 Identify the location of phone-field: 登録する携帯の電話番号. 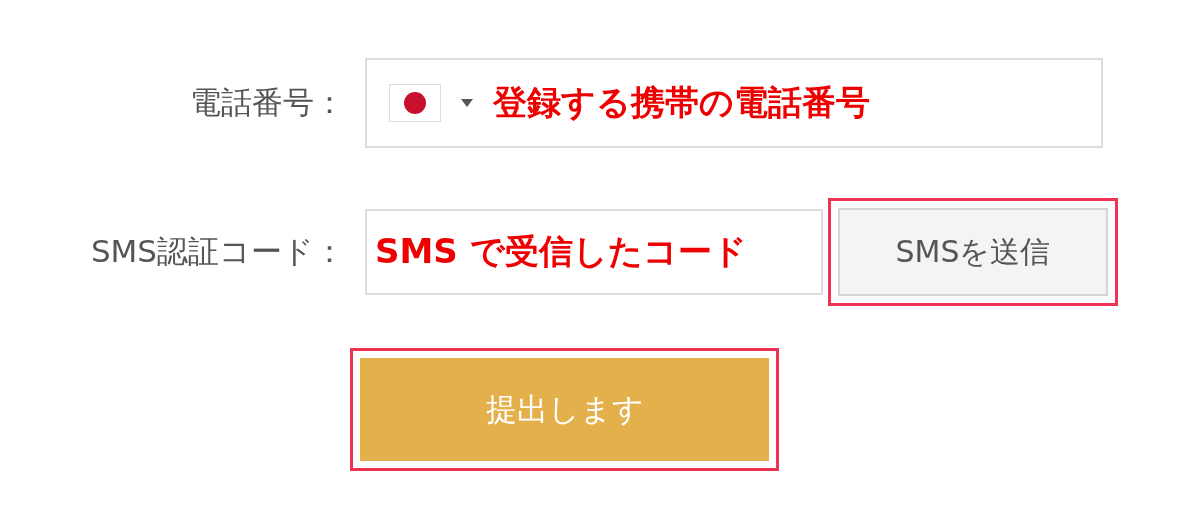
(734, 103).